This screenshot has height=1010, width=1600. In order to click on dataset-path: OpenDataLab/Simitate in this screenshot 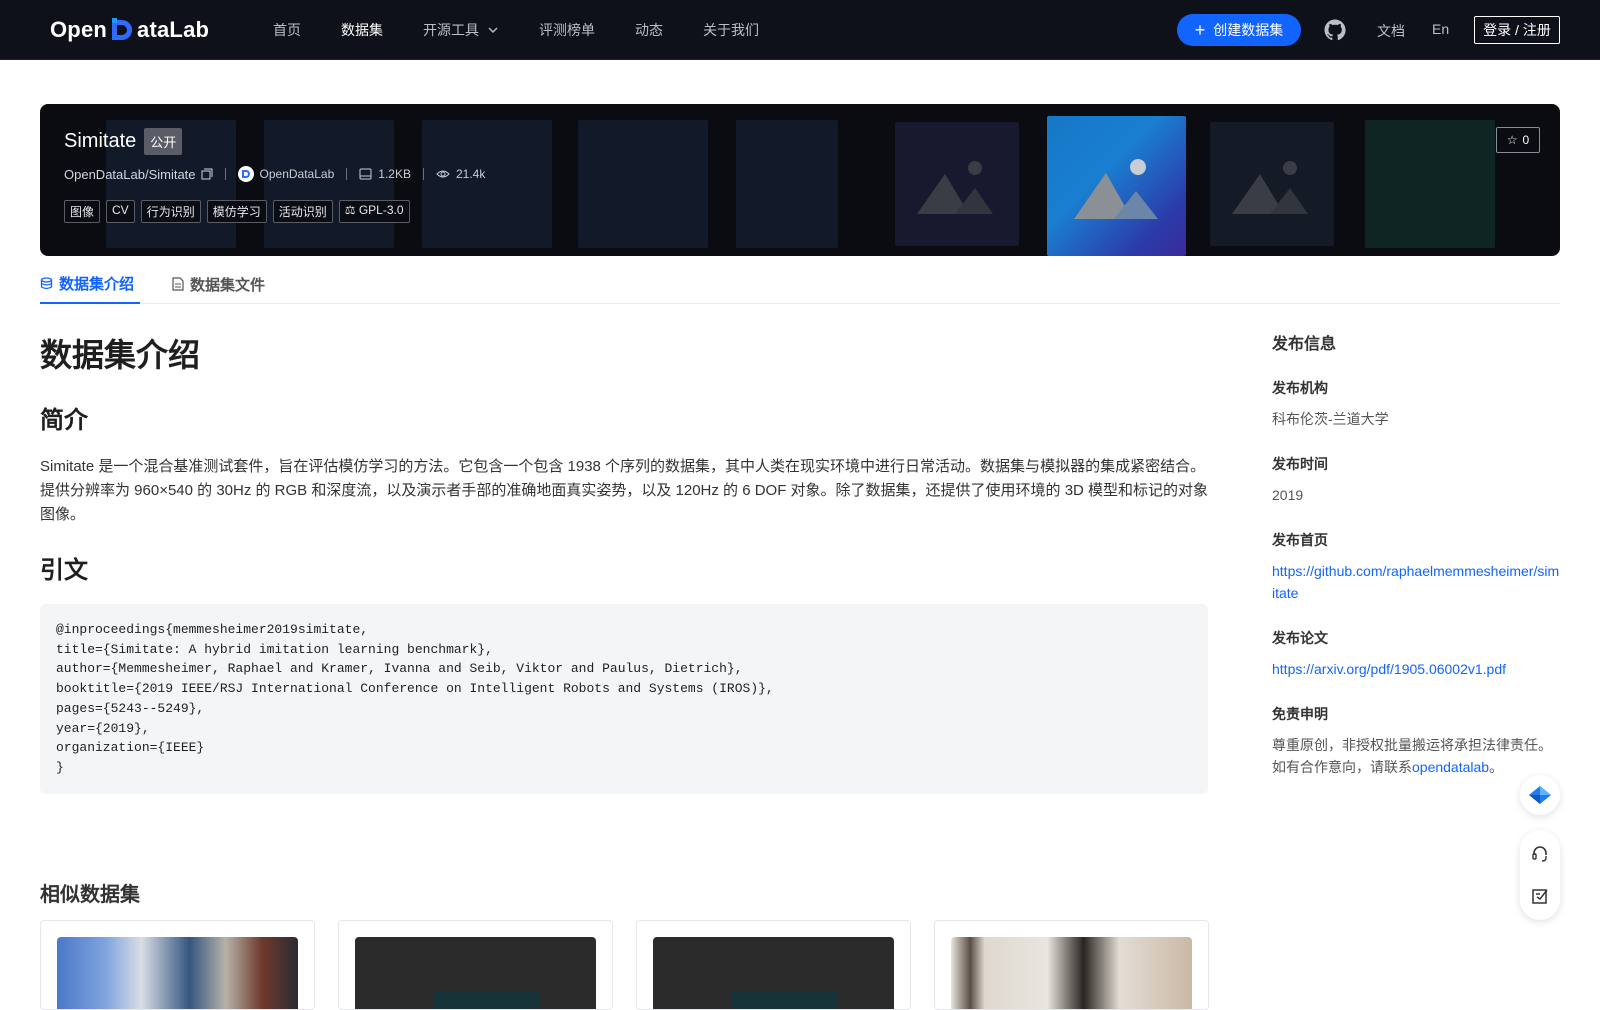, I will do `click(130, 174)`.